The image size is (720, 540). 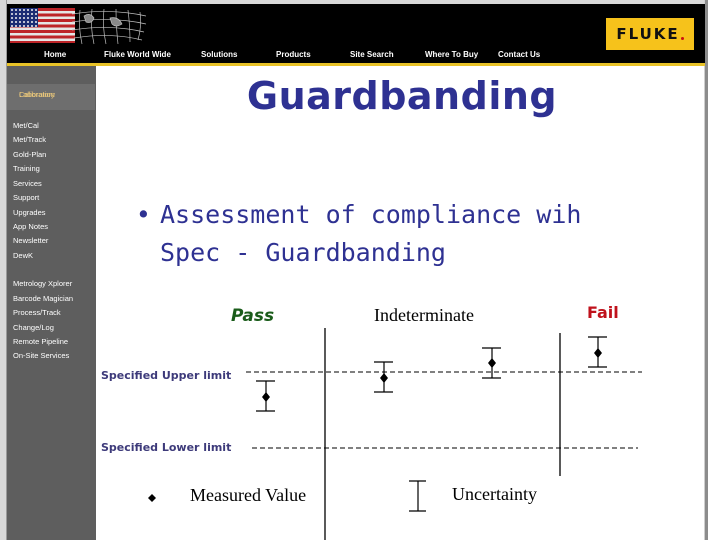 What do you see at coordinates (29, 154) in the screenshot?
I see `sidebar-item-gold-plan: Gold-Plan` at bounding box center [29, 154].